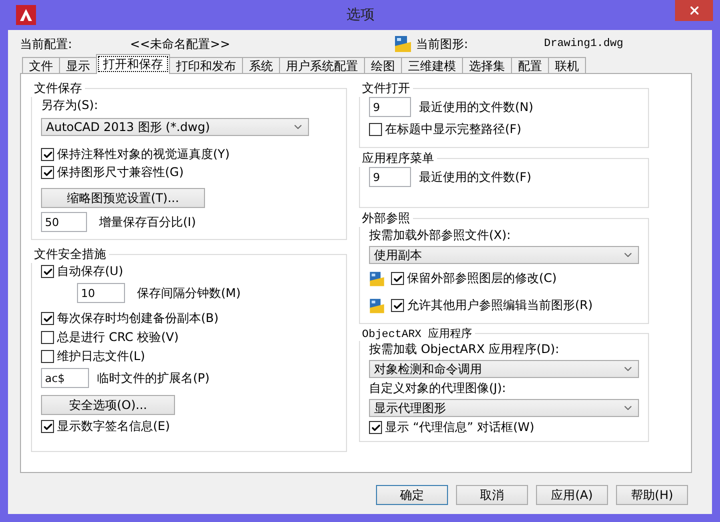 The width and height of the screenshot is (720, 522). I want to click on input-field: 10, so click(101, 293).